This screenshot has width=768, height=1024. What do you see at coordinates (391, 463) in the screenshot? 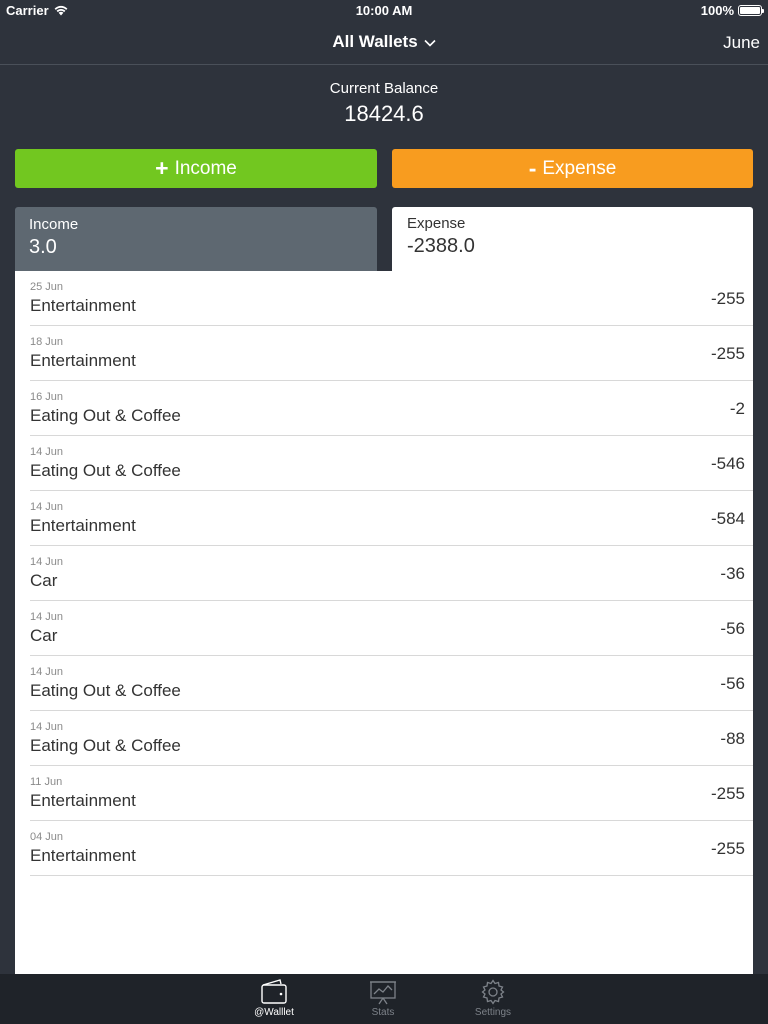
I see `list-item: 14 Jun Eating Out & Coffee -546` at bounding box center [391, 463].